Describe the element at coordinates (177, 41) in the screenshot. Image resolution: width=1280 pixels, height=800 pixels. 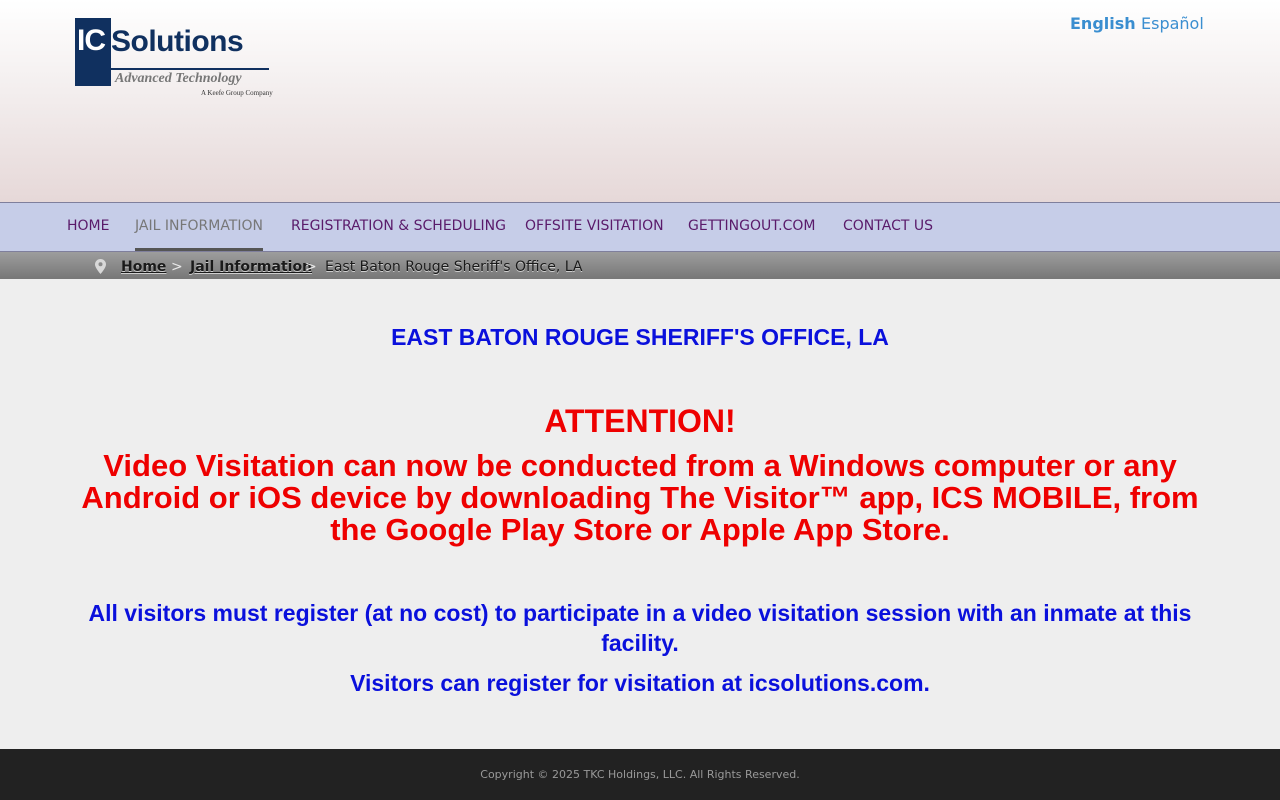
I see `logo-wordmark: Solutions` at that location.